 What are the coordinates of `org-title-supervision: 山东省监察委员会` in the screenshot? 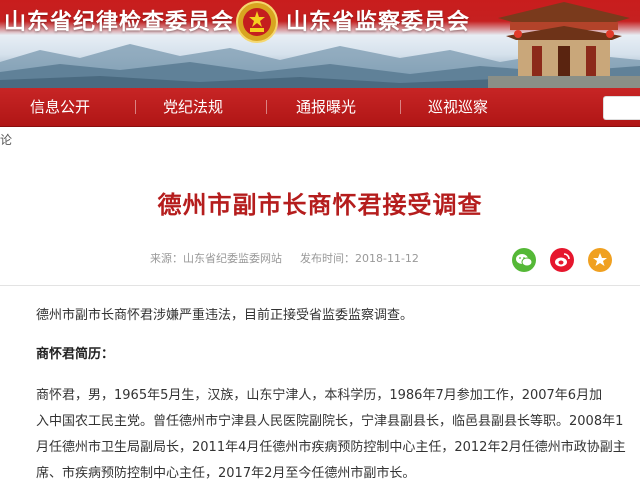 It's located at (378, 22).